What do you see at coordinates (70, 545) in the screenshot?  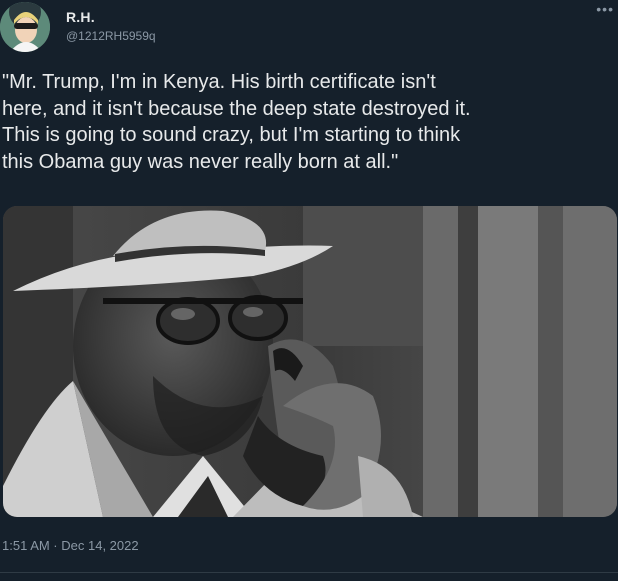 I see `tweet-timestamp: 1:51 AM · Dec 14, 2022` at bounding box center [70, 545].